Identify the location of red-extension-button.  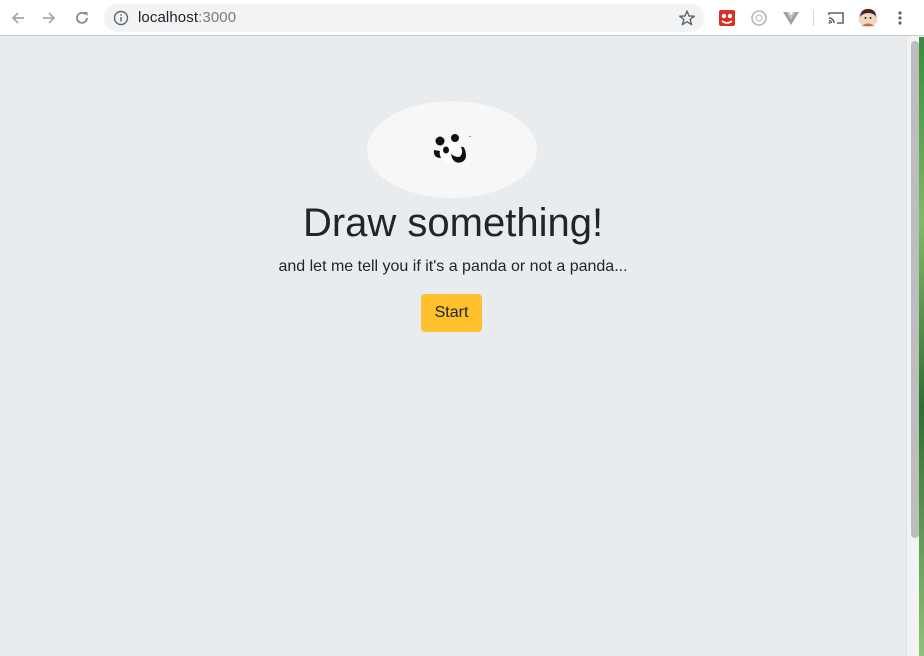
(727, 18).